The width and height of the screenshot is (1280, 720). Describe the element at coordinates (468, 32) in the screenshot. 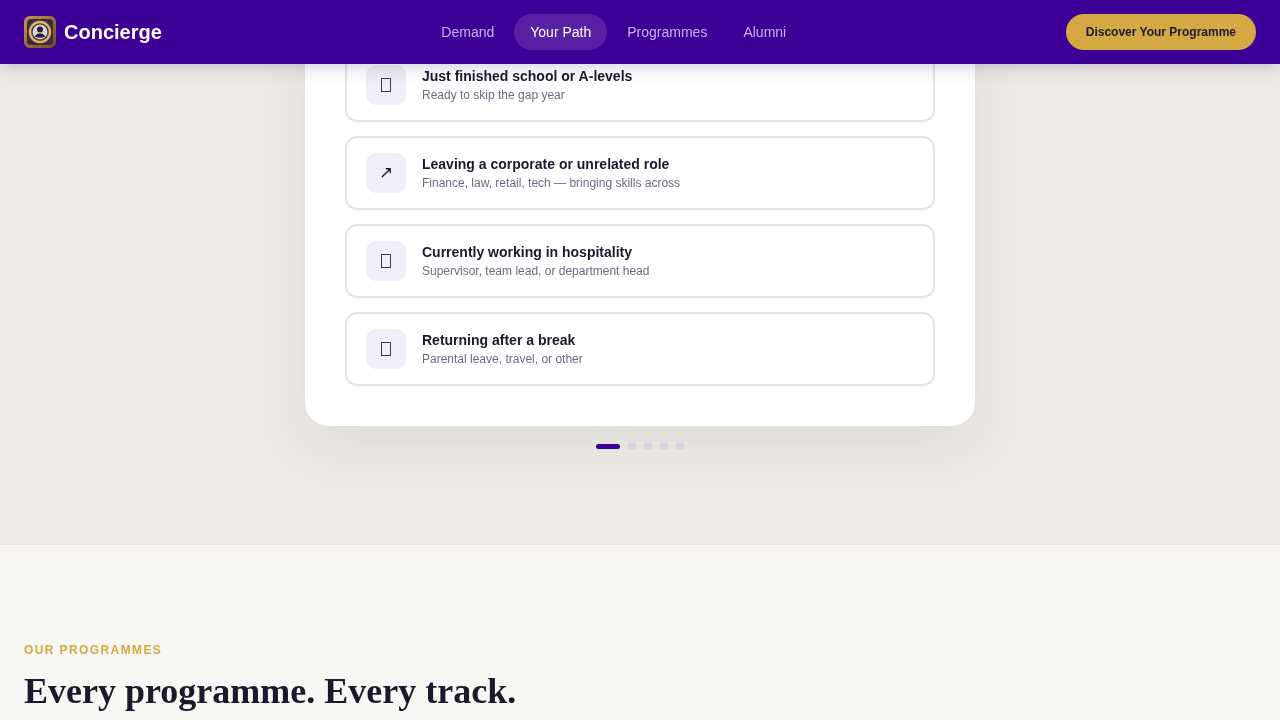

I see `nav-link: Demand` at that location.